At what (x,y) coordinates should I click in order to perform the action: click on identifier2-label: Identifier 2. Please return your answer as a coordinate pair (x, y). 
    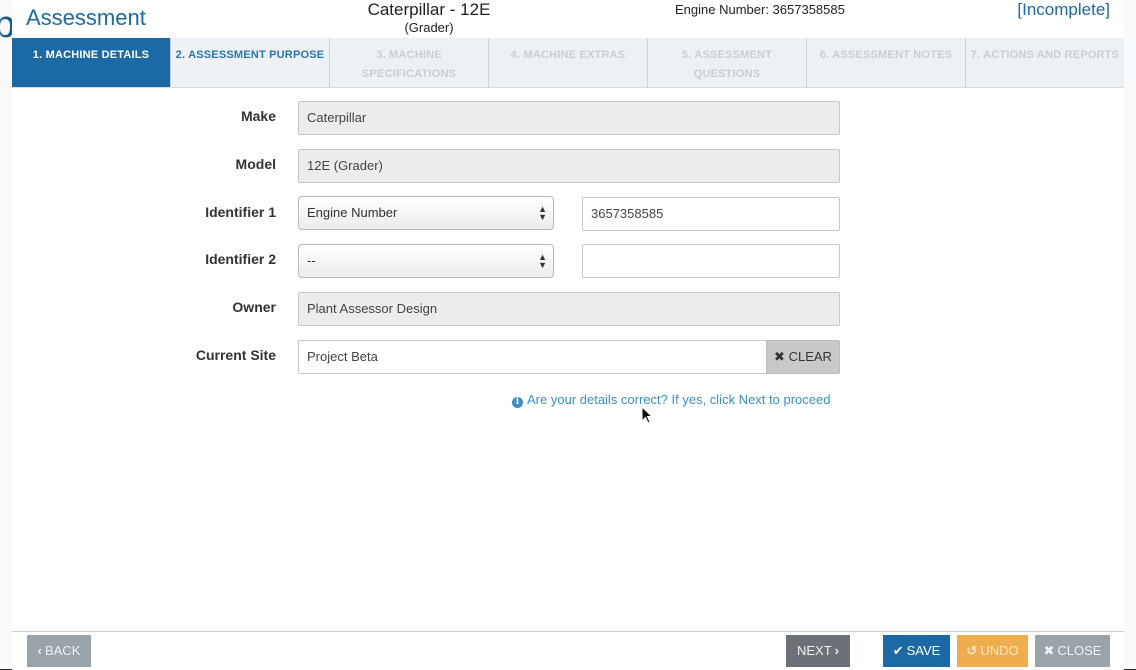
    Looking at the image, I should click on (240, 259).